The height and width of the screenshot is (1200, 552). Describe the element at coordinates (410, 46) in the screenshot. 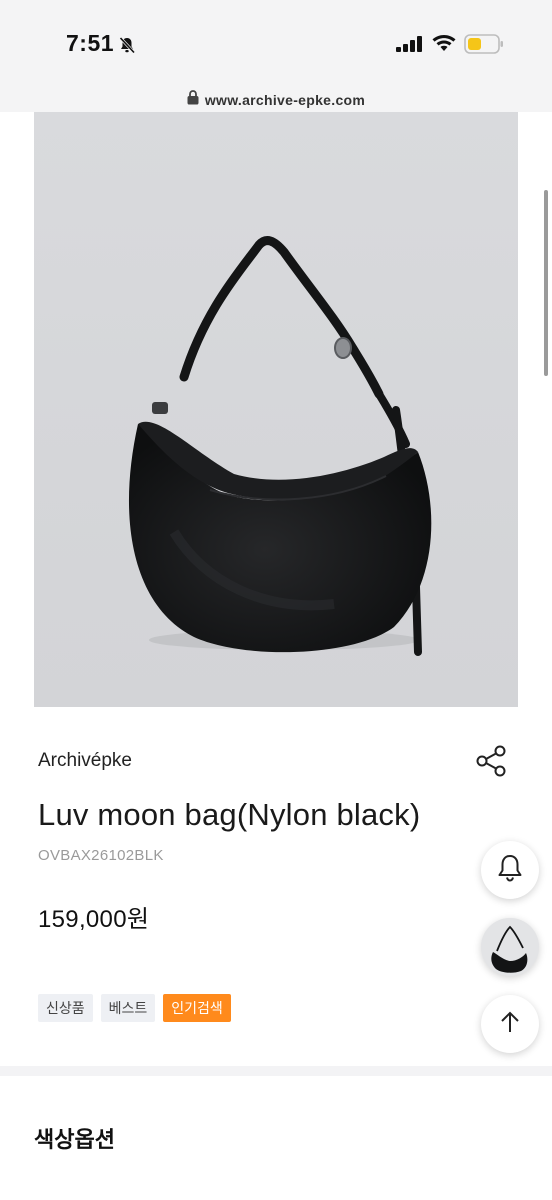

I see `signal-icon` at that location.